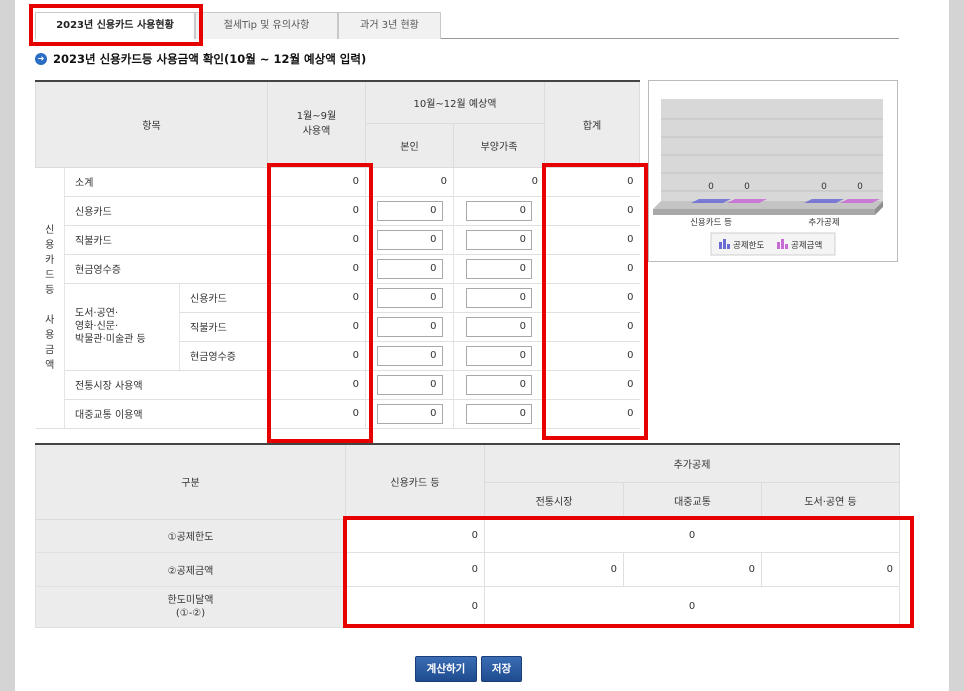 The height and width of the screenshot is (691, 964). What do you see at coordinates (223, 298) in the screenshot?
I see `row-sub-label: 신용카드` at bounding box center [223, 298].